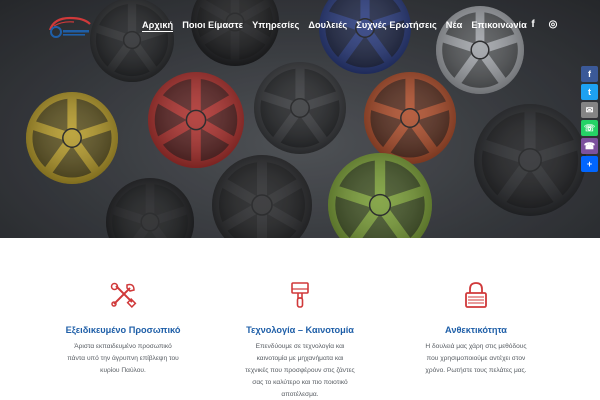  What do you see at coordinates (589, 119) in the screenshot?
I see `share-bar: f t ✉ ☏ ☎ +` at bounding box center [589, 119].